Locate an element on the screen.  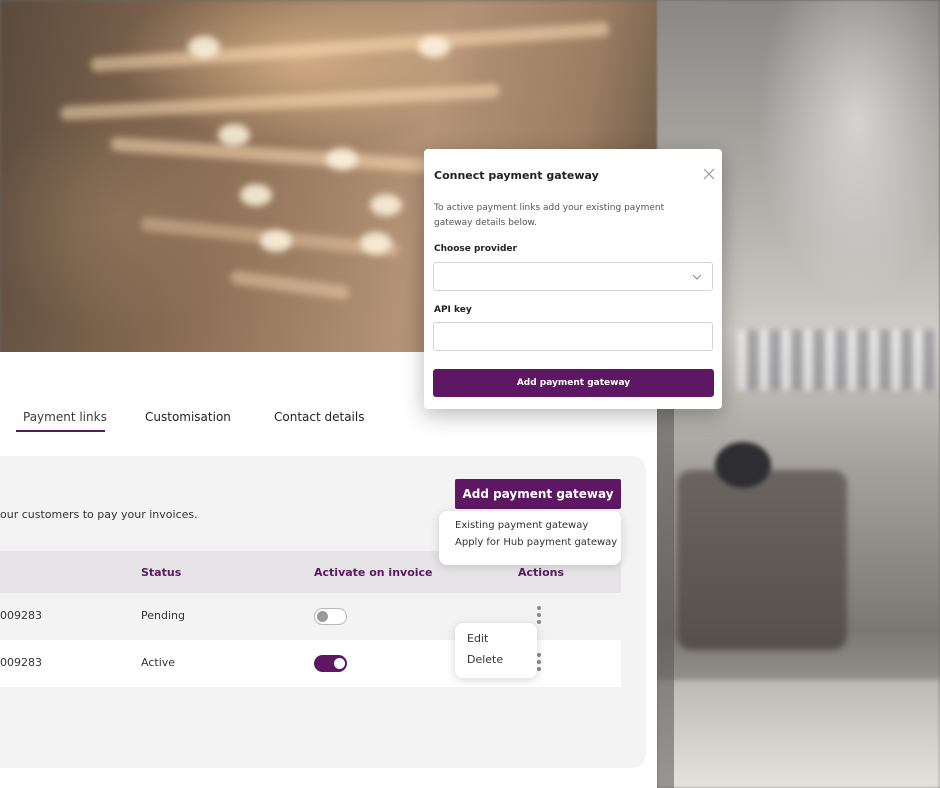
column-header-activate: Activate on invoice is located at coordinates (373, 572).